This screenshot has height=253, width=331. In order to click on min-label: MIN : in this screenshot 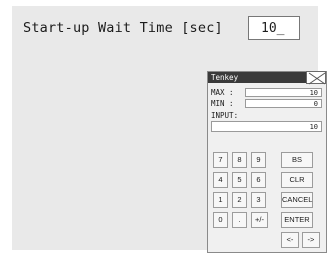, I will do `click(222, 103)`.